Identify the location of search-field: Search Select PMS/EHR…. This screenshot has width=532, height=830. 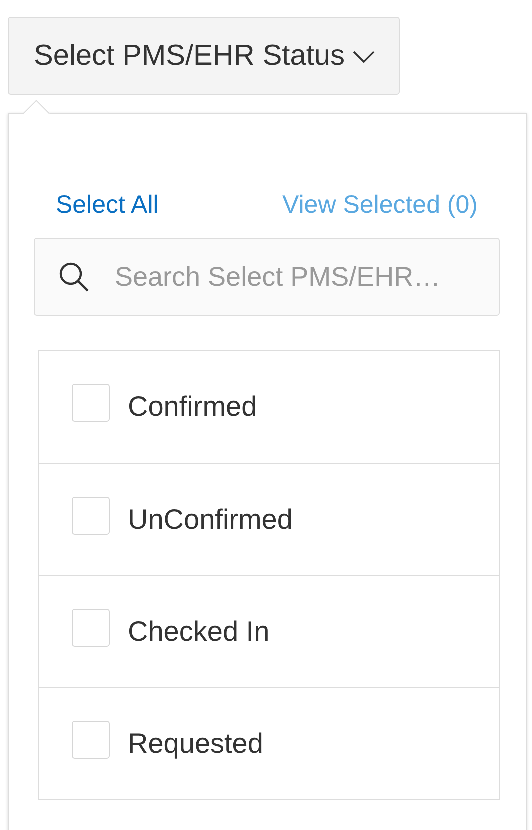
(267, 277).